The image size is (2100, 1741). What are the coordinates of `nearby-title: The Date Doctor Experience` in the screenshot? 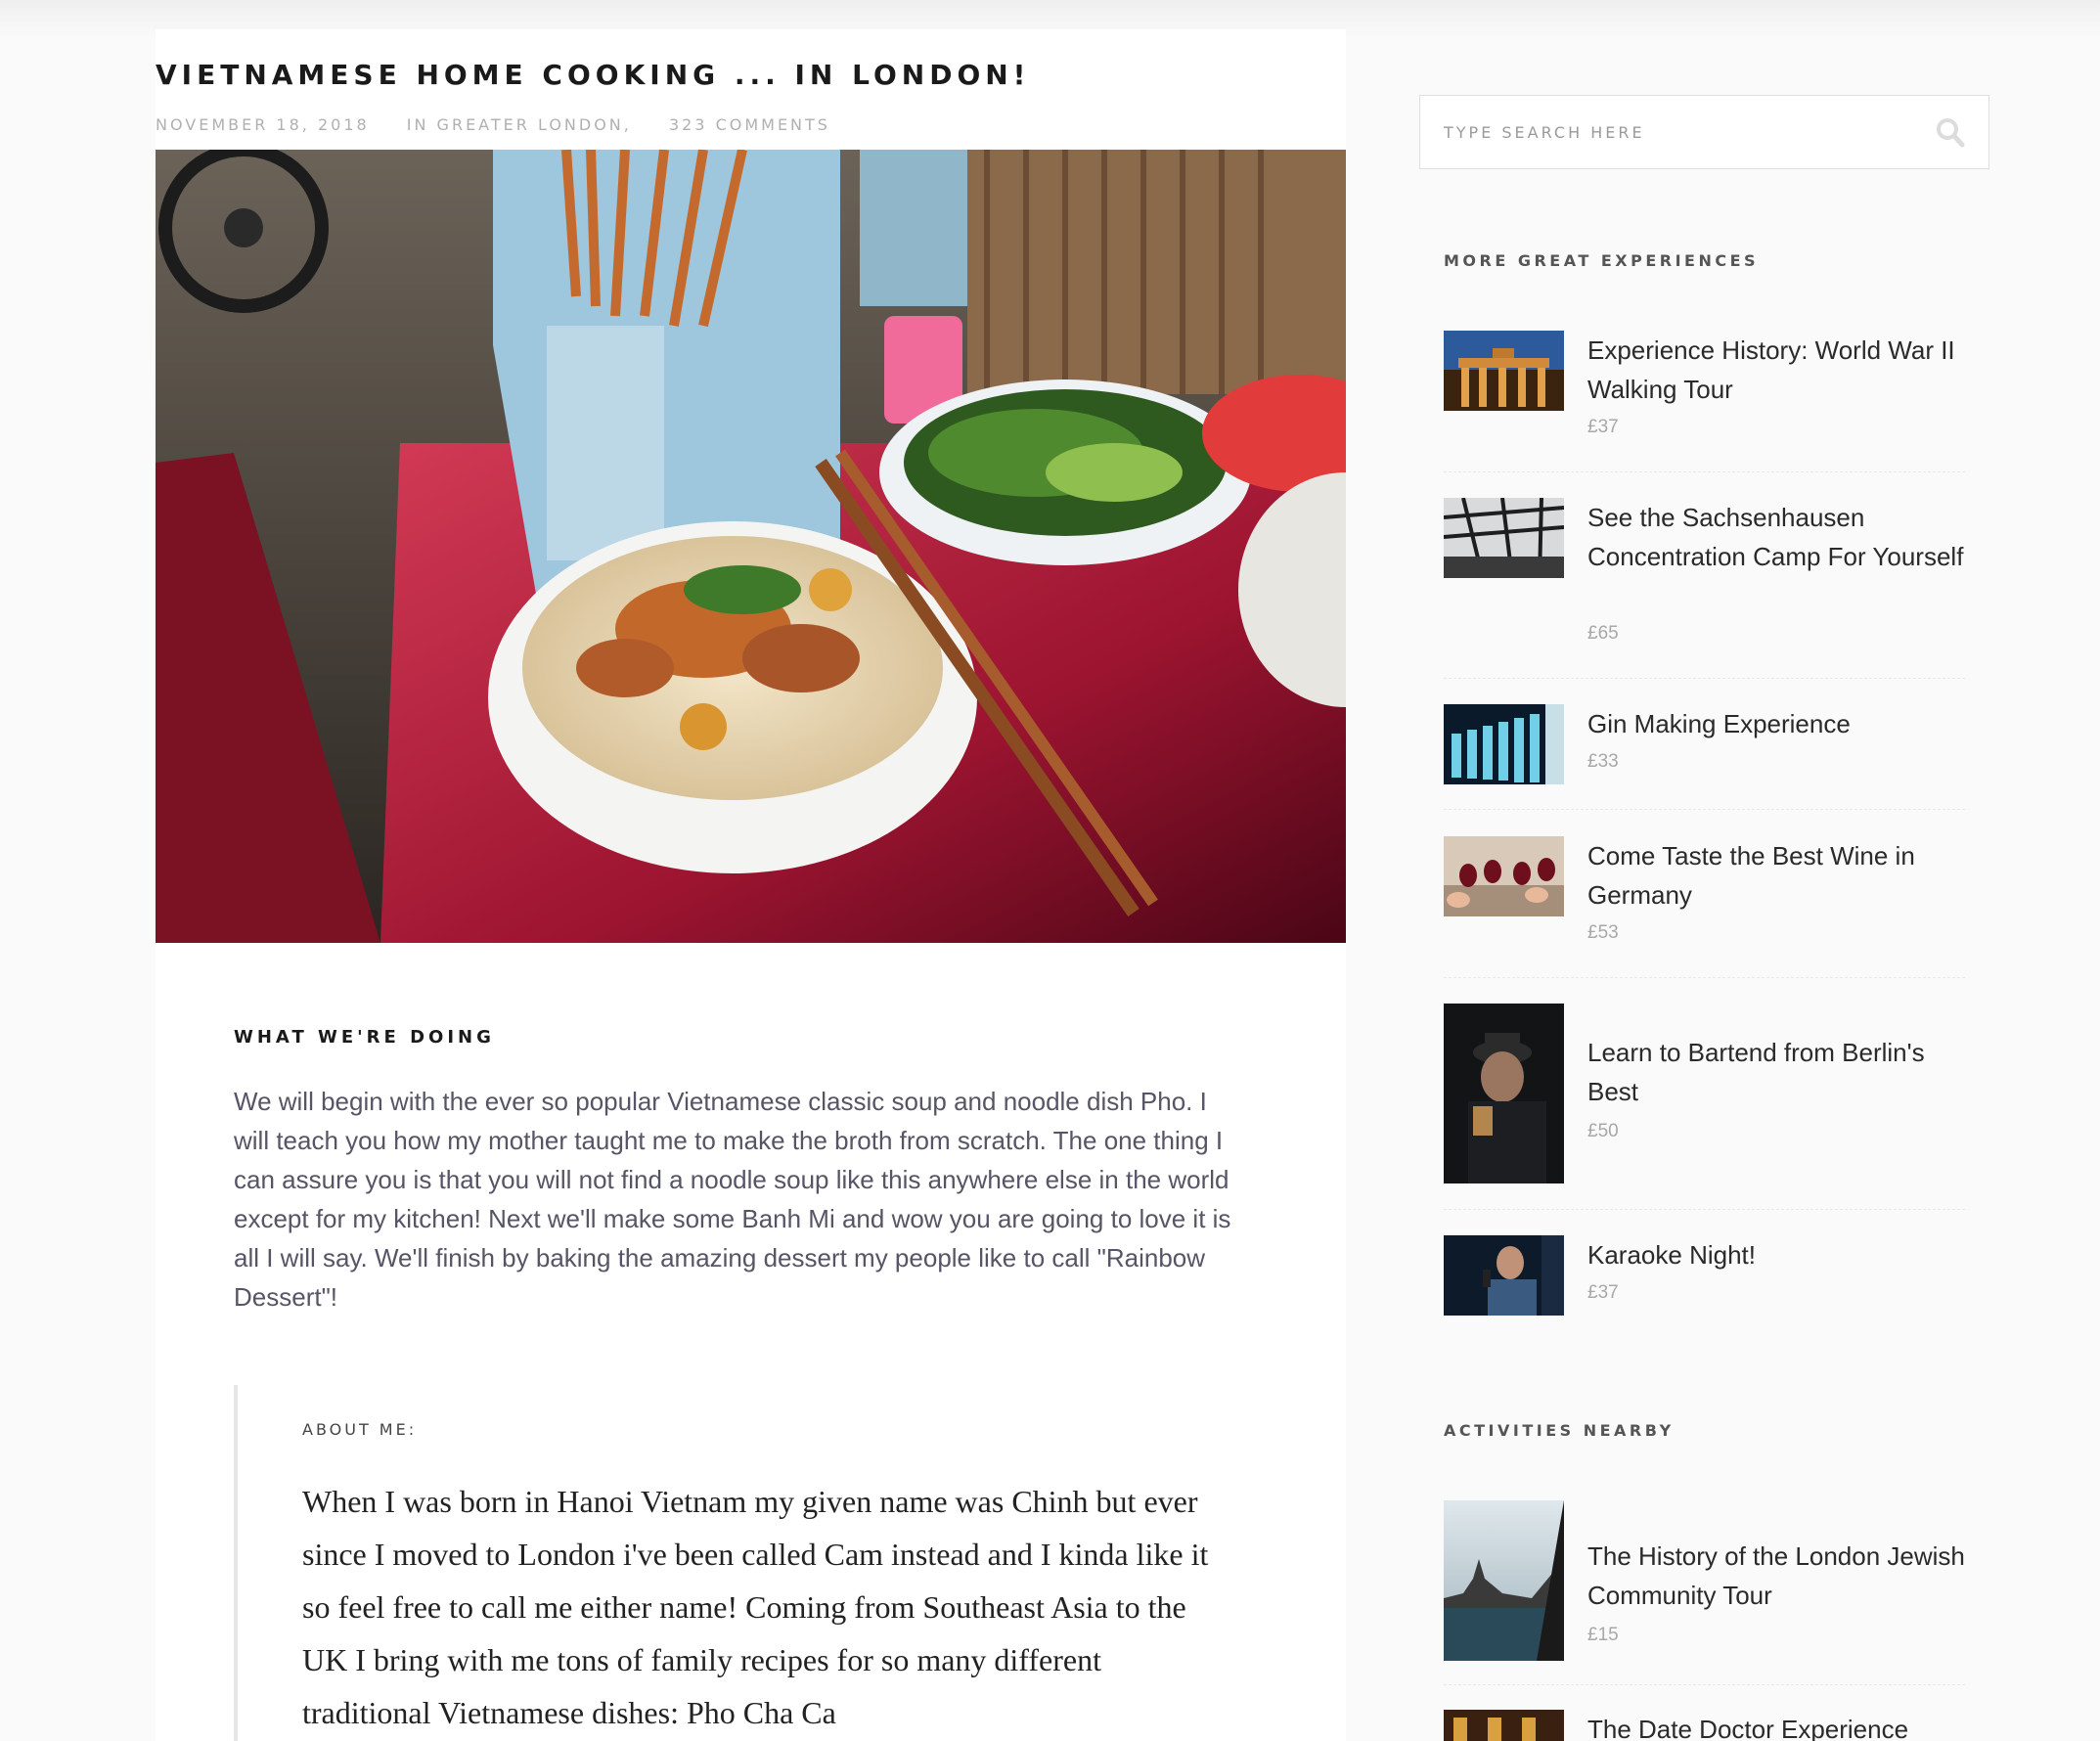 It's located at (1778, 1725).